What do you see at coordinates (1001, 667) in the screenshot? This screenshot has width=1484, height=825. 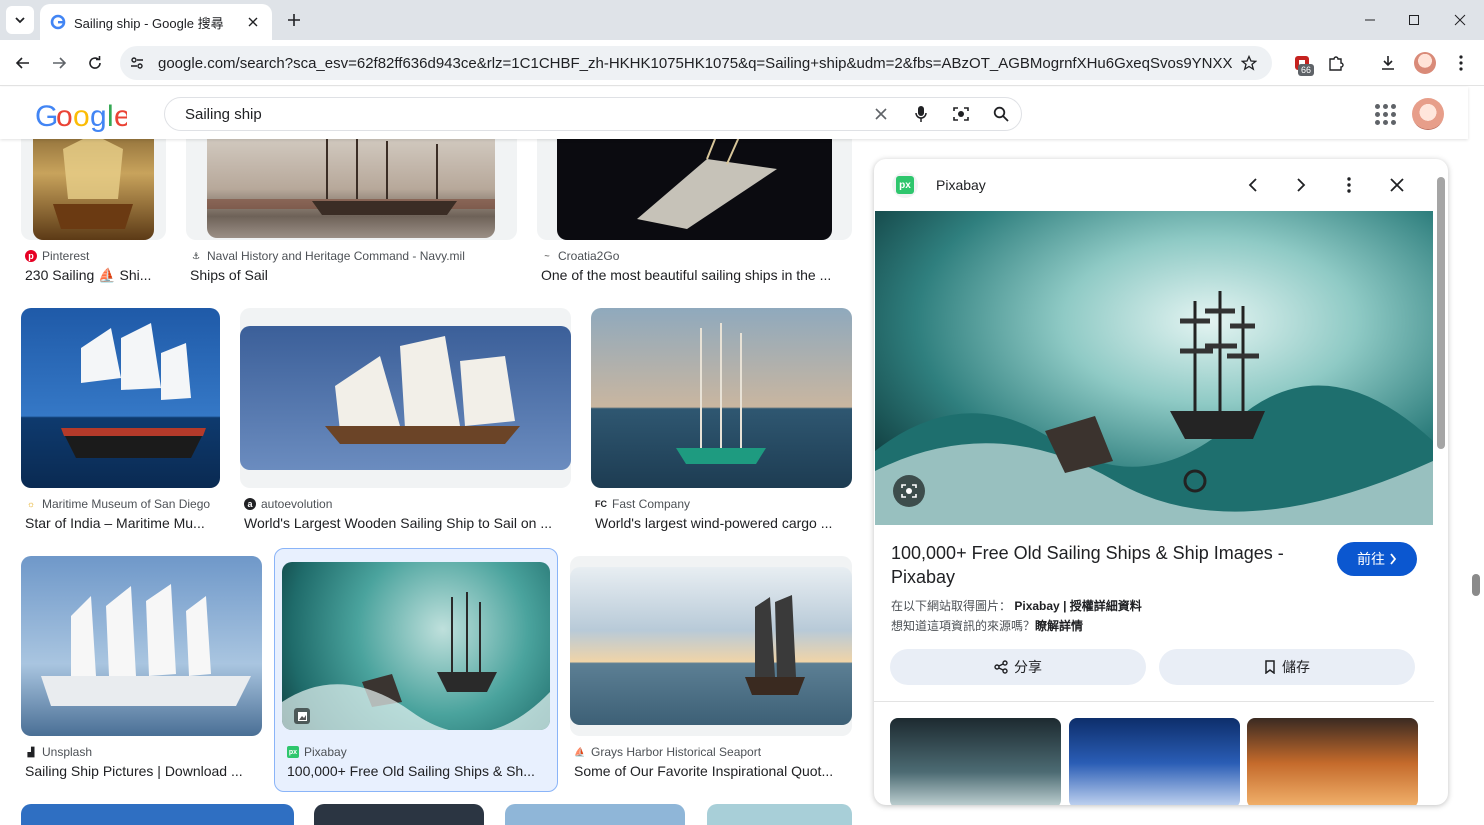 I see `share-icon` at bounding box center [1001, 667].